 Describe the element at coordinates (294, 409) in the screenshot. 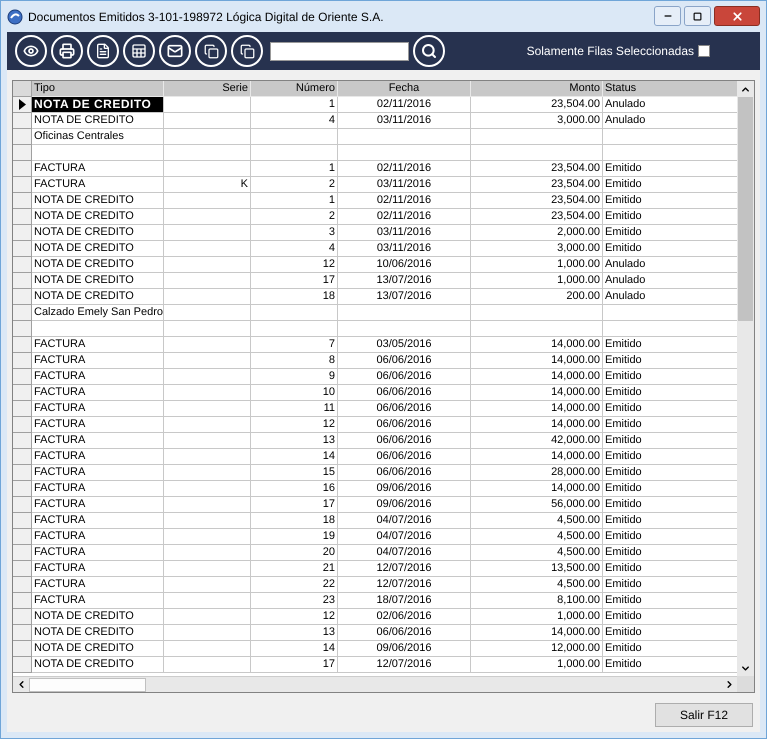

I see `table-cell: 11` at that location.